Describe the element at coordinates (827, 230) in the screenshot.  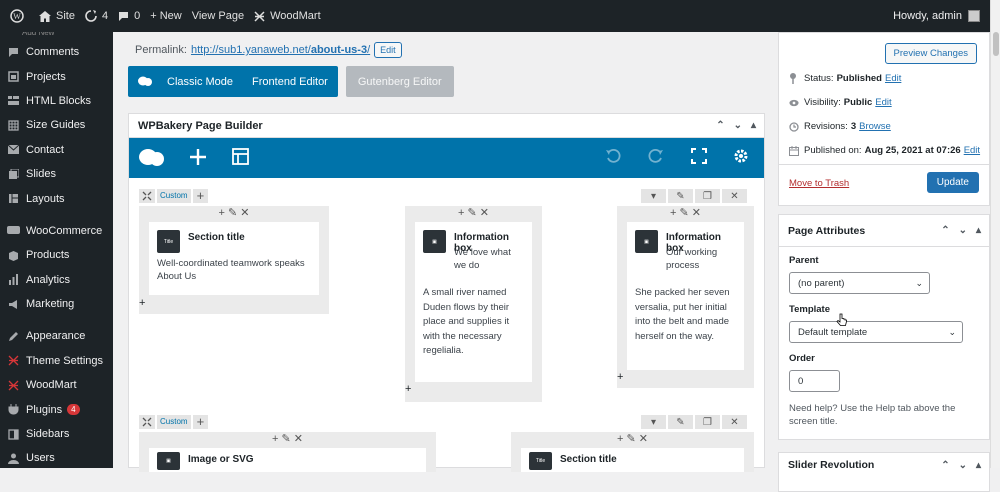
I see `page-attributes-title: Page Attributes` at that location.